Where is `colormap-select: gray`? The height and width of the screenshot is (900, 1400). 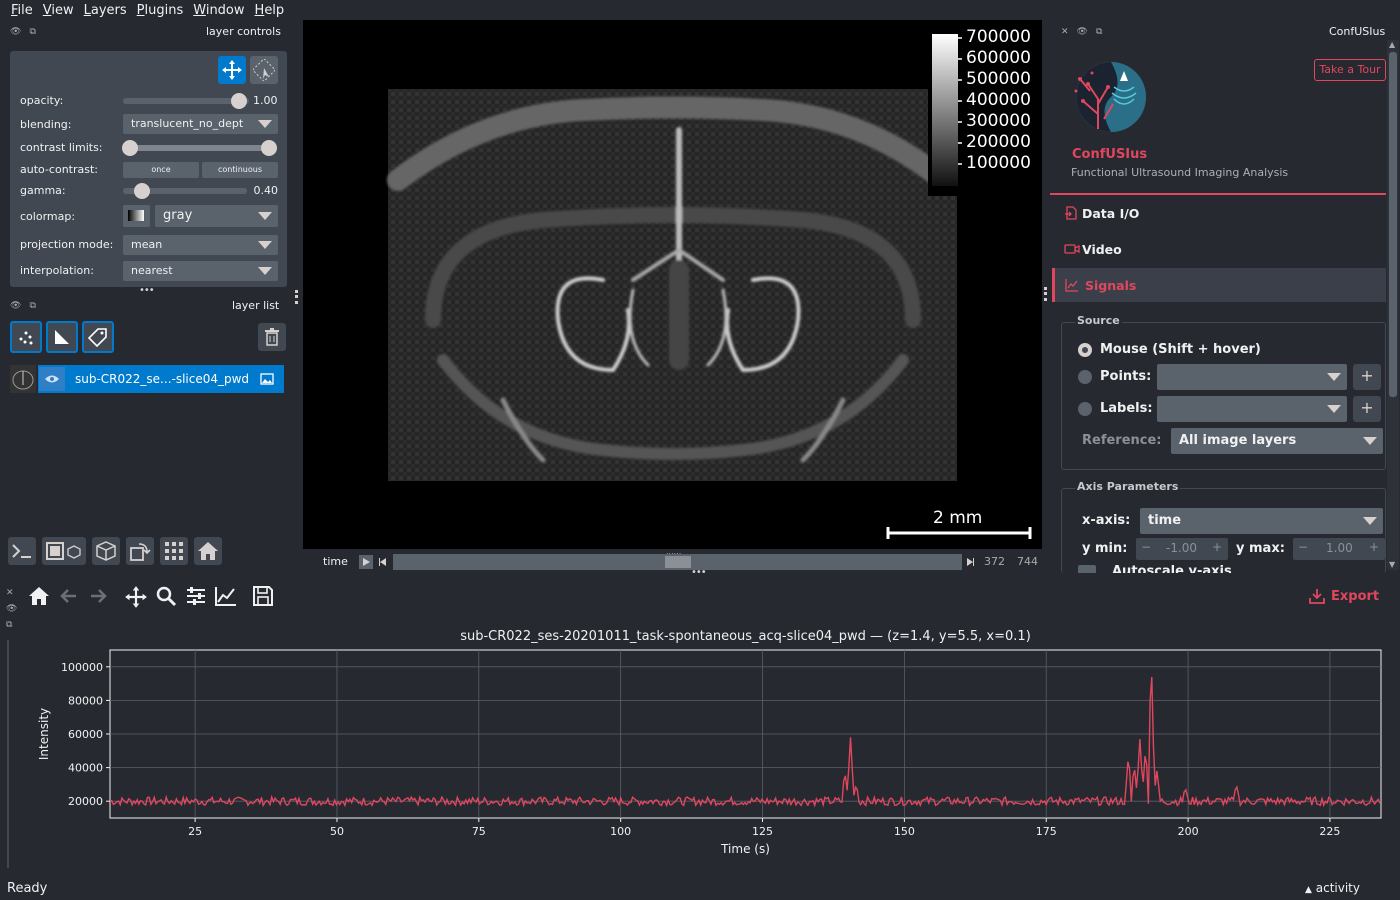
colormap-select: gray is located at coordinates (216, 216).